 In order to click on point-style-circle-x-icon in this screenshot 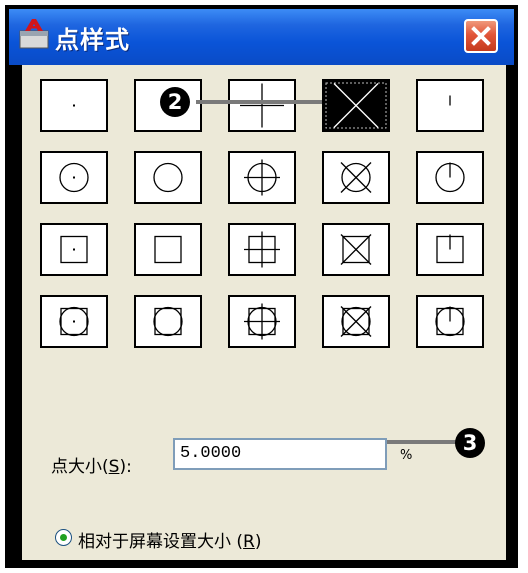, I will do `click(356, 177)`.